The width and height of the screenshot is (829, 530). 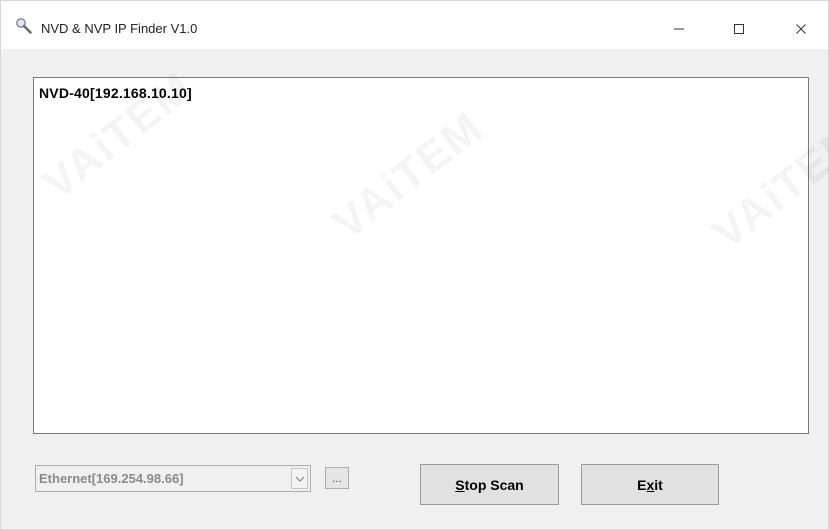 I want to click on exit-label-prefix: E, so click(x=642, y=484).